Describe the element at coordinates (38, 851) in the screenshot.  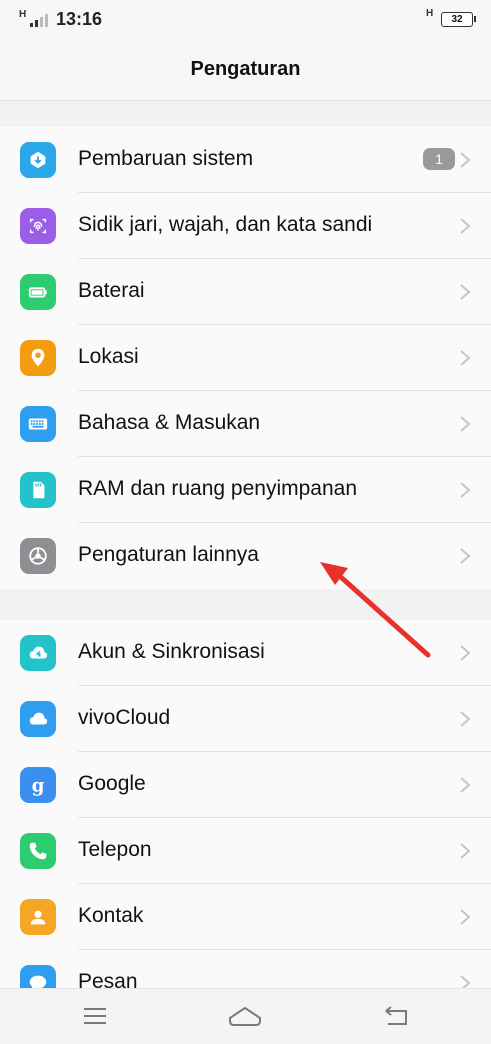
I see `phone-icon` at that location.